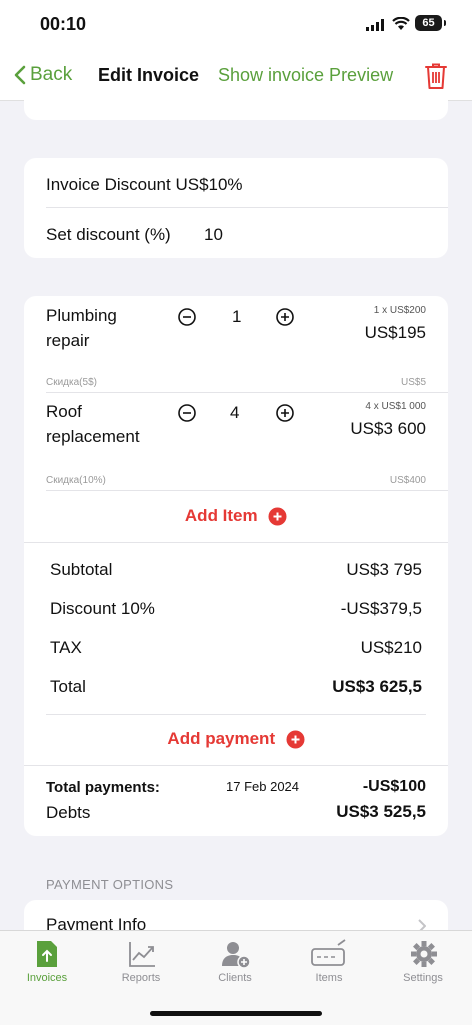  I want to click on add-item-button: Add Item, so click(236, 516).